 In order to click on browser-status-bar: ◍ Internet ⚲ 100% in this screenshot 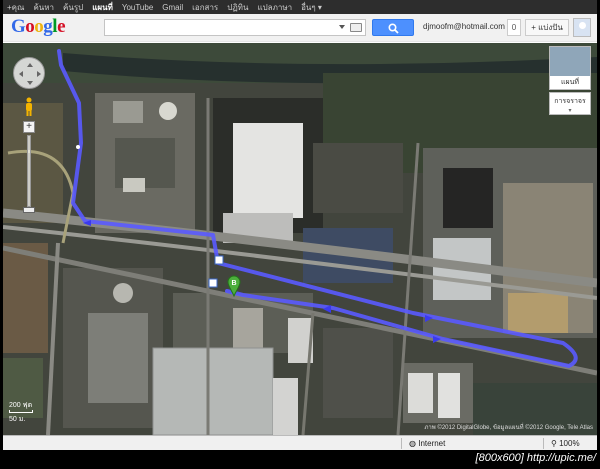, I will do `click(300, 442)`.